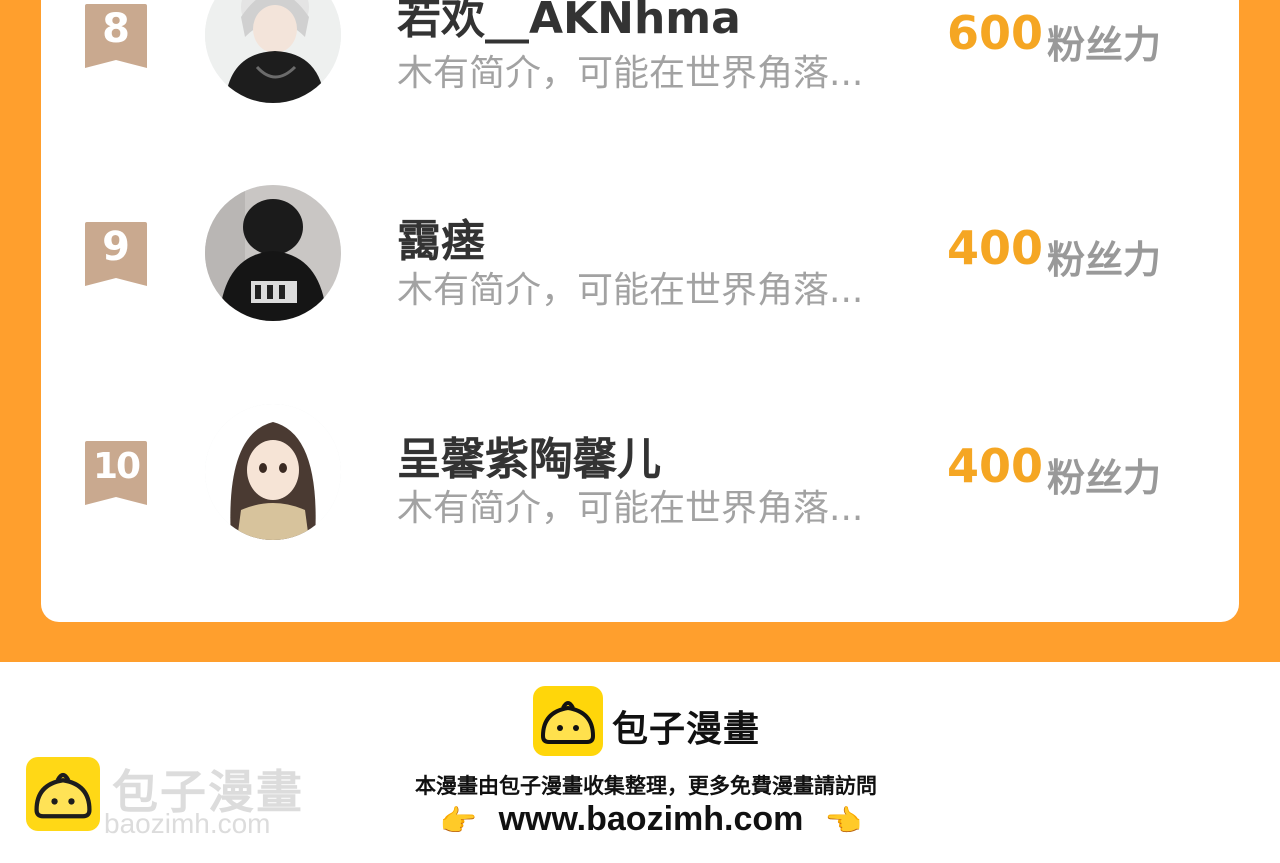  I want to click on baozi-logo-icon, so click(568, 721).